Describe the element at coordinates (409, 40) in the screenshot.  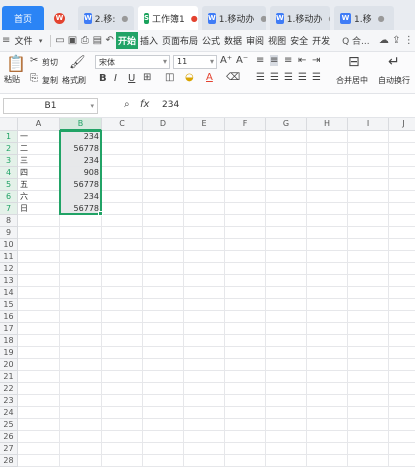
I see `more-icon: ⋮` at that location.